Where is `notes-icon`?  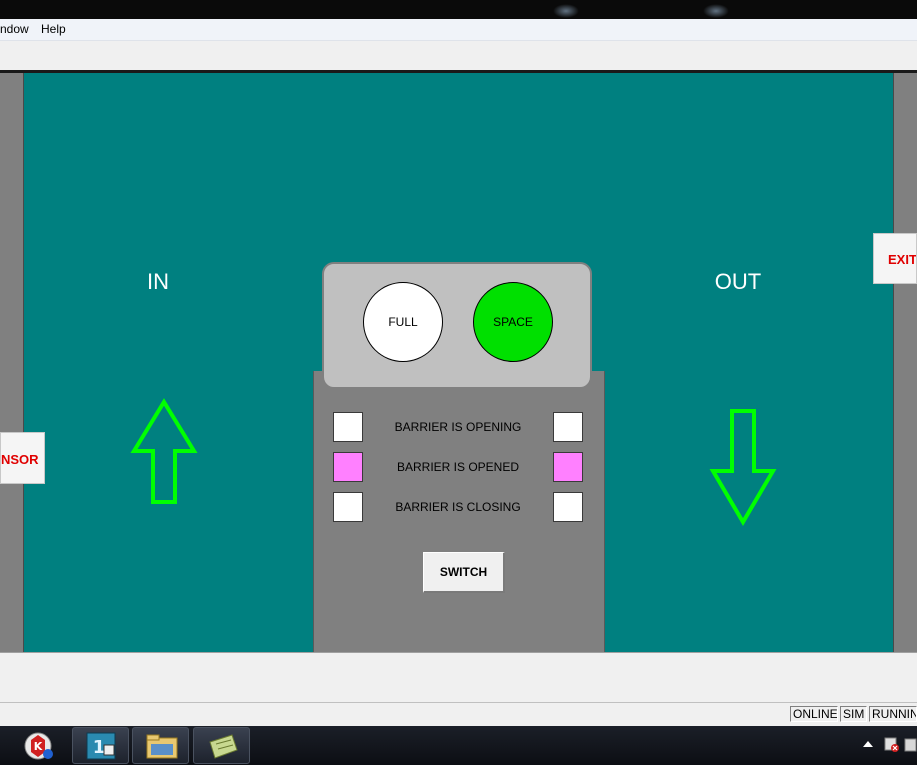 notes-icon is located at coordinates (223, 746).